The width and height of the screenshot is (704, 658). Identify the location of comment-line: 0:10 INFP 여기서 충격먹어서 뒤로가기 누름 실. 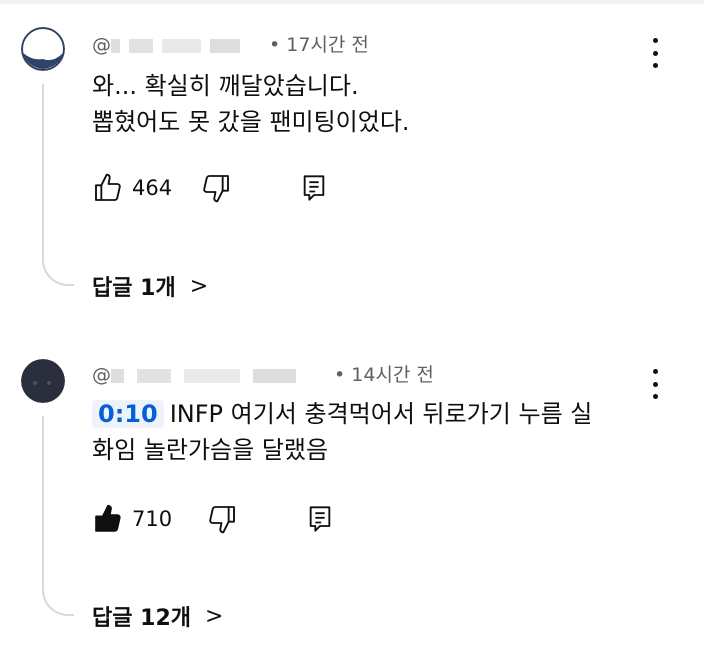
(342, 414).